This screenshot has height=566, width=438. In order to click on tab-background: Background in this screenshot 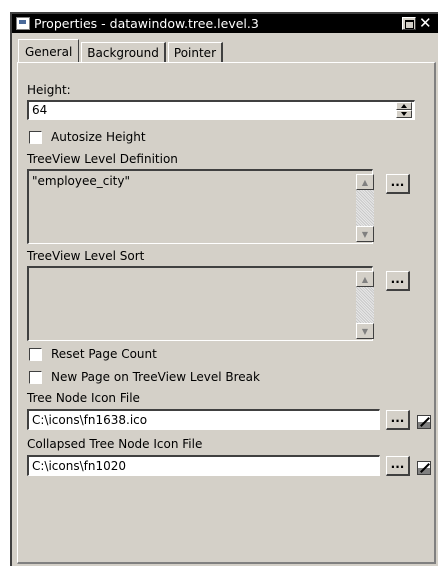, I will do `click(123, 52)`.